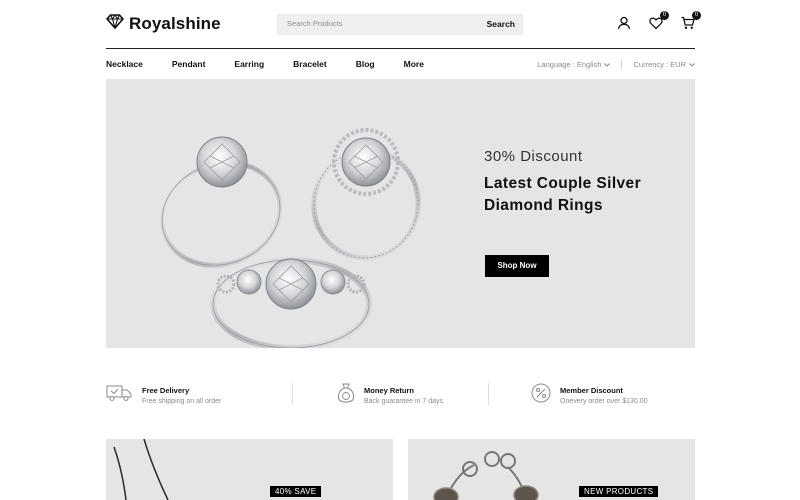  I want to click on nav-item-necklace: Necklace, so click(124, 65).